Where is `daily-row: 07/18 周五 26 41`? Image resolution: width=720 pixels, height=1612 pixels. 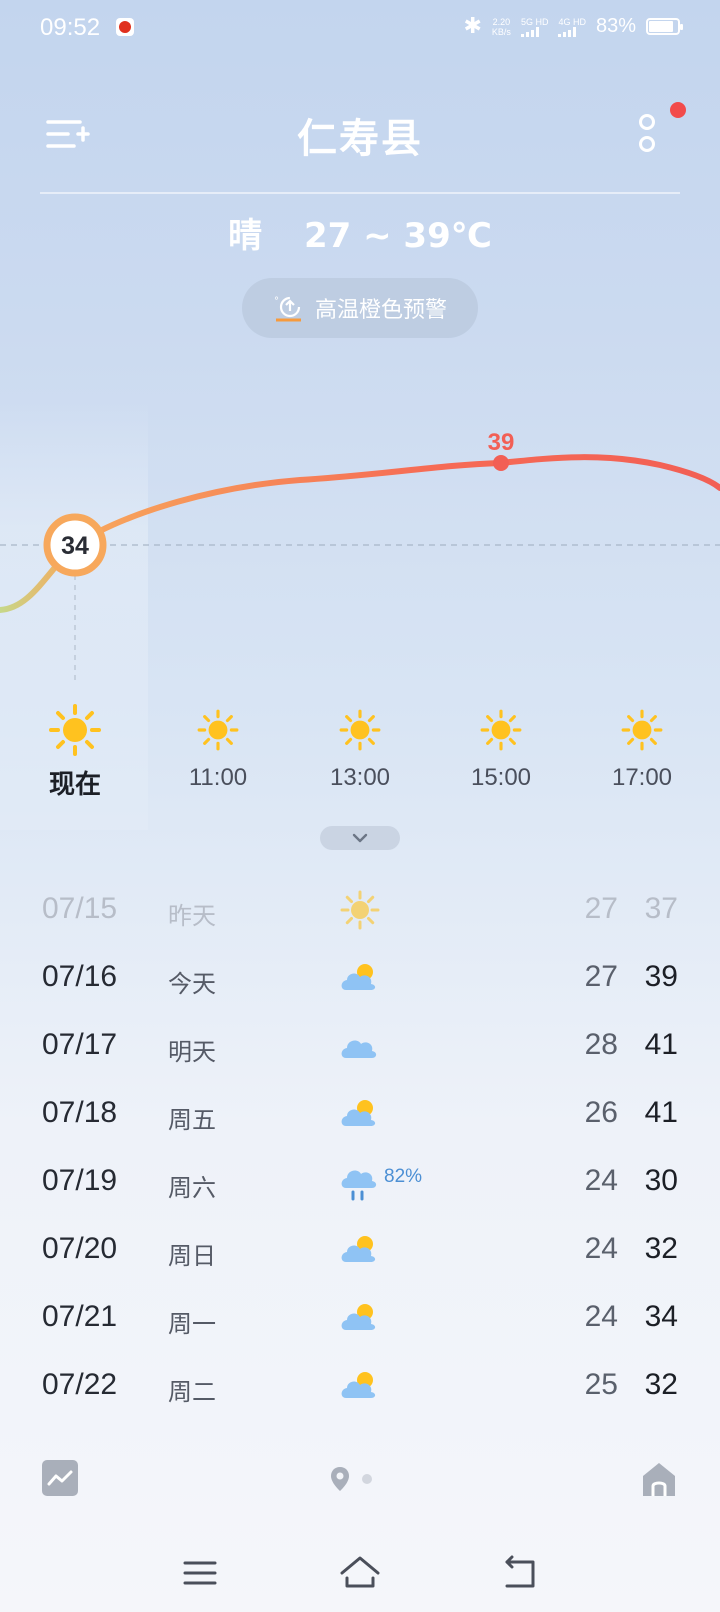 daily-row: 07/18 周五 26 41 is located at coordinates (360, 1117).